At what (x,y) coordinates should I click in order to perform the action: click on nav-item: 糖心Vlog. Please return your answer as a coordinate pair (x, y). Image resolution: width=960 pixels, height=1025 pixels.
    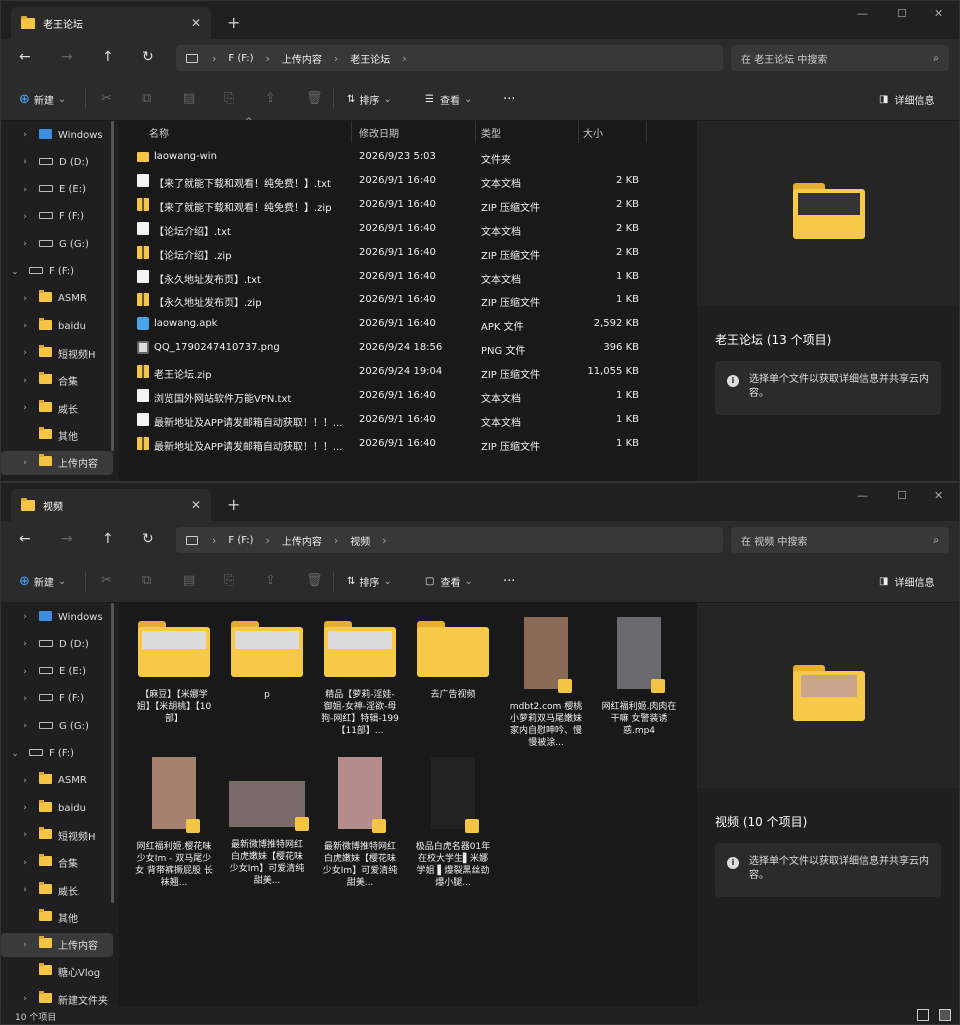
    Looking at the image, I should click on (57, 972).